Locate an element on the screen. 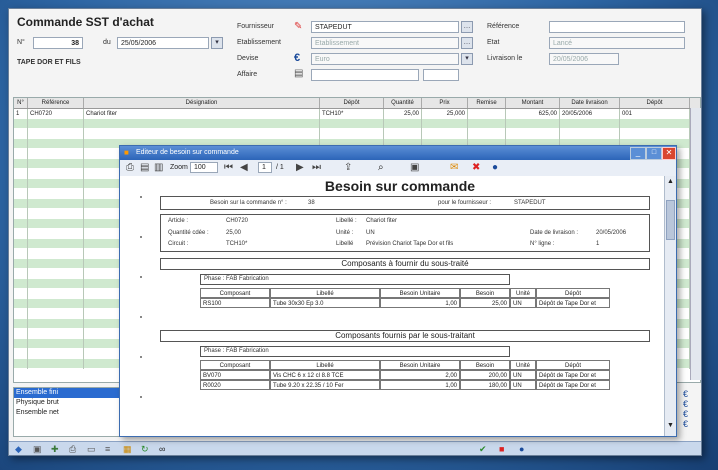 The width and height of the screenshot is (718, 470). livraison-field: 20/05/2006 is located at coordinates (584, 59).